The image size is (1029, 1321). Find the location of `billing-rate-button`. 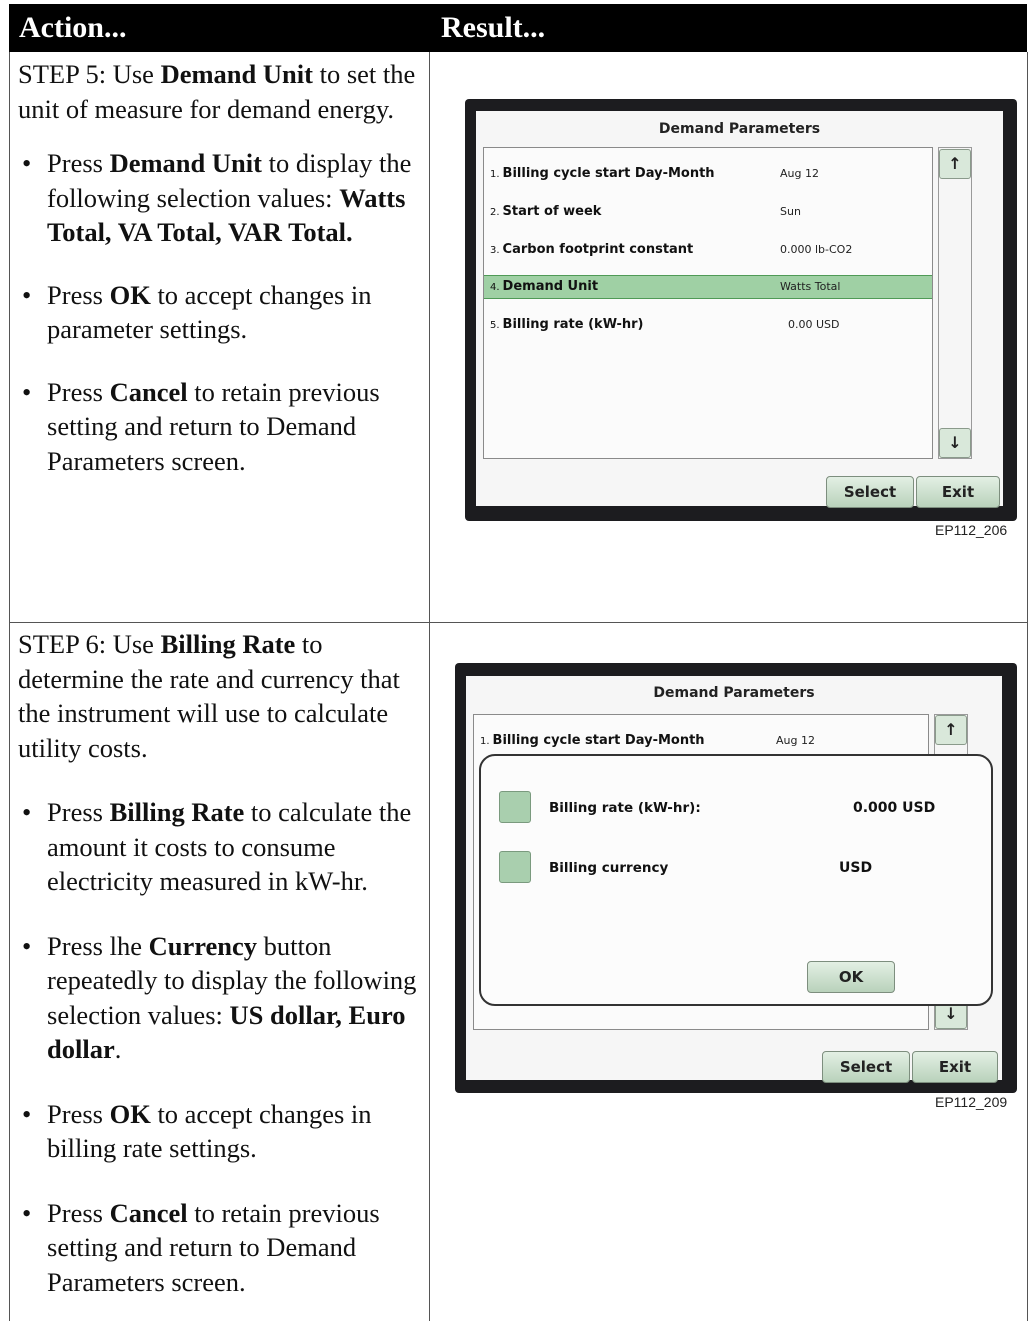

billing-rate-button is located at coordinates (515, 807).